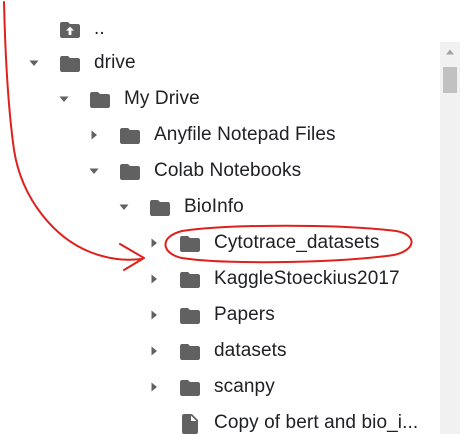  I want to click on tree-item-label: My Drive, so click(162, 98).